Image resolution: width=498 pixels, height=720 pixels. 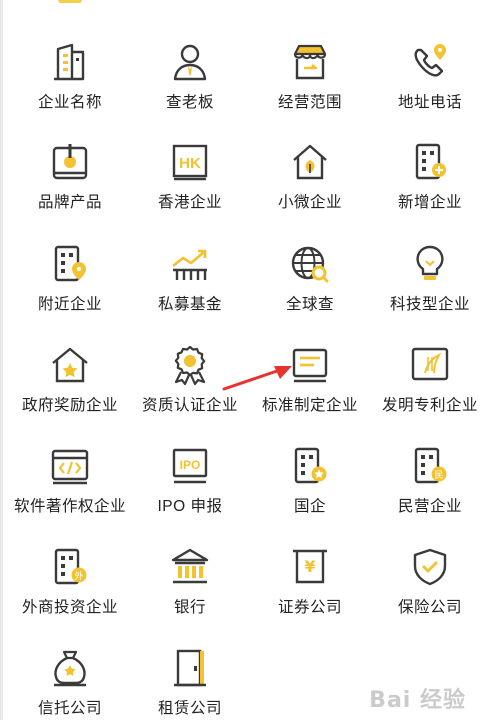 What do you see at coordinates (429, 607) in the screenshot?
I see `grid-item-label: 保险公司` at bounding box center [429, 607].